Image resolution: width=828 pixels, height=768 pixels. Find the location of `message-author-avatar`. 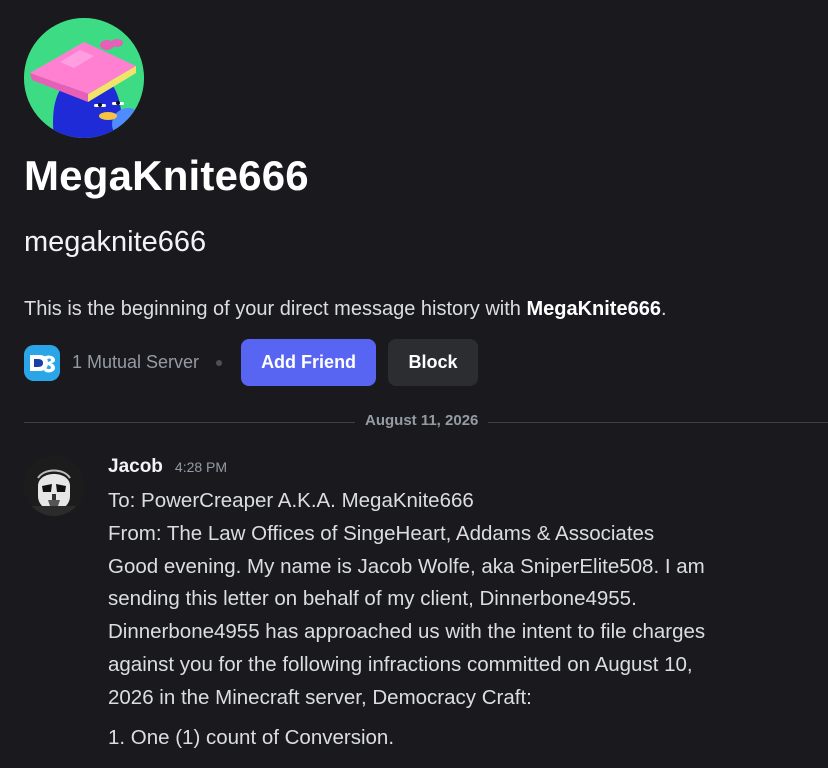

message-author-avatar is located at coordinates (54, 486).